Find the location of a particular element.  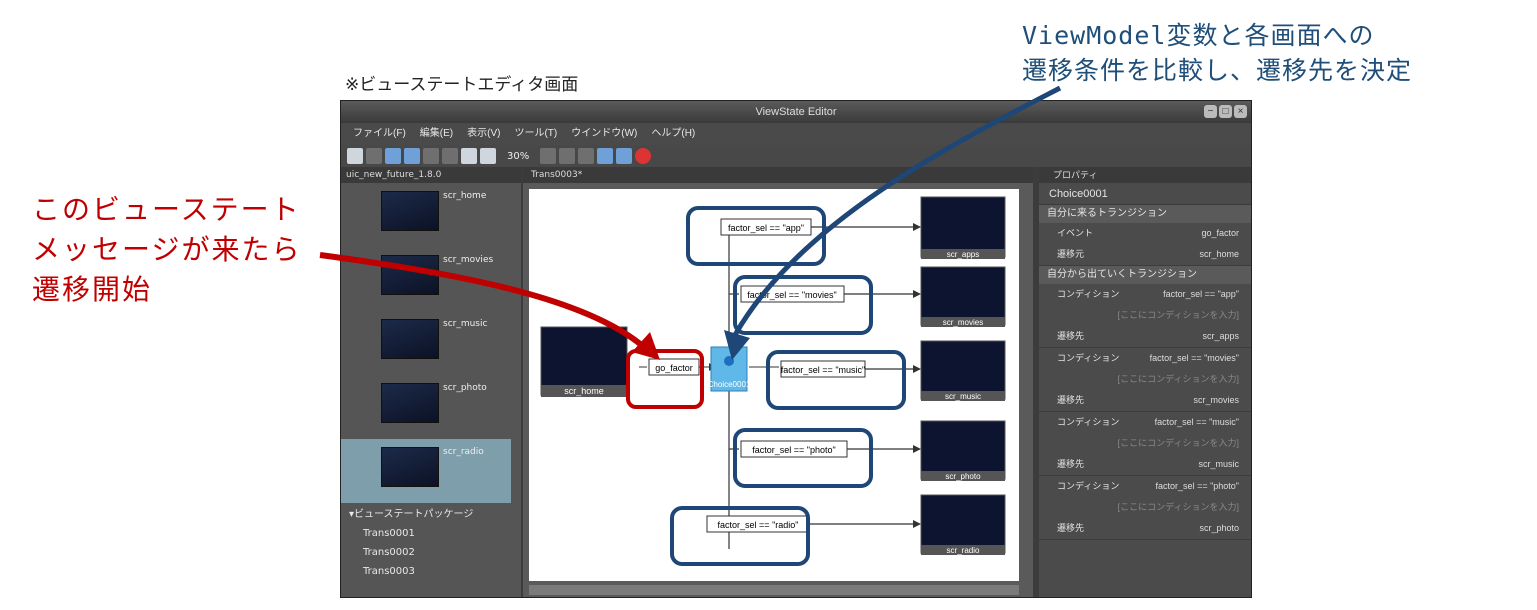

horizontal-scrollbar is located at coordinates (774, 590).